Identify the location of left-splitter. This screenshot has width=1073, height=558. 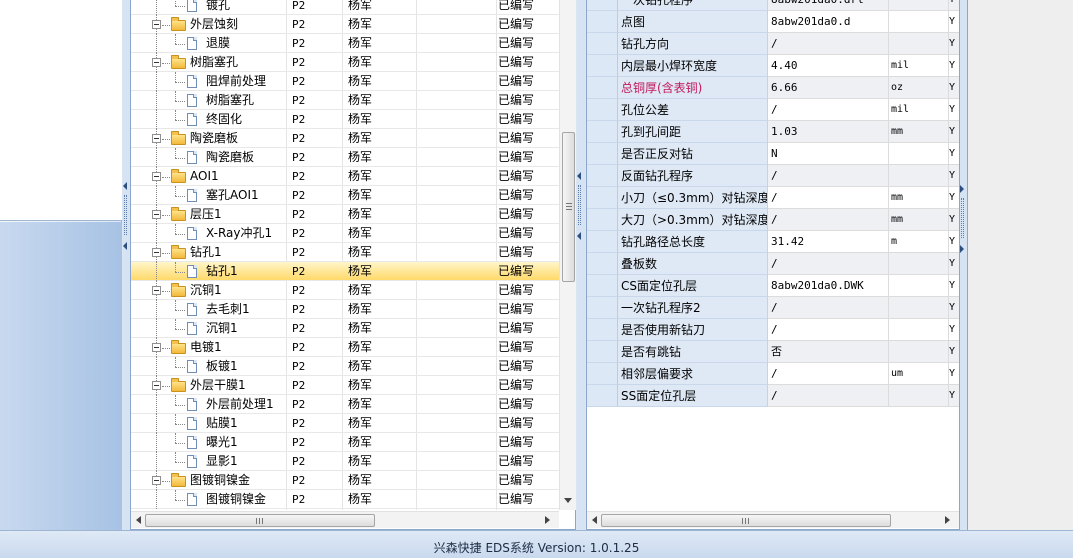
(126, 265).